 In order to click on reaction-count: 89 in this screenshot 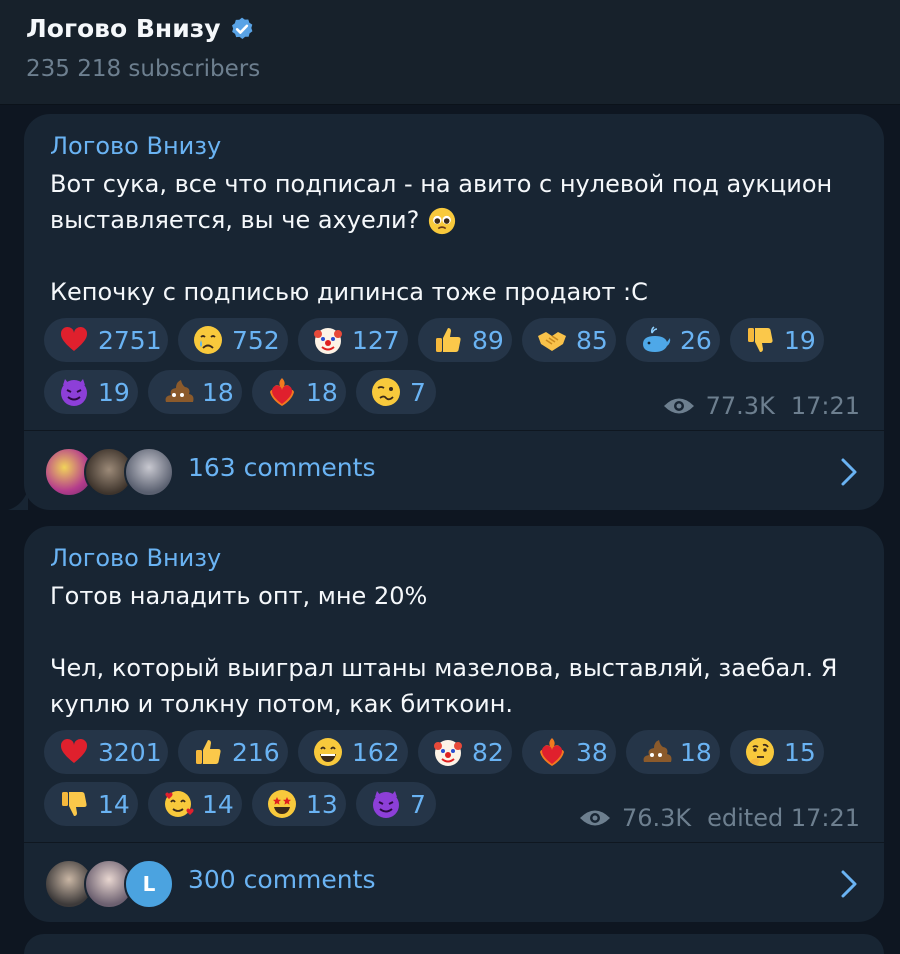, I will do `click(488, 340)`.